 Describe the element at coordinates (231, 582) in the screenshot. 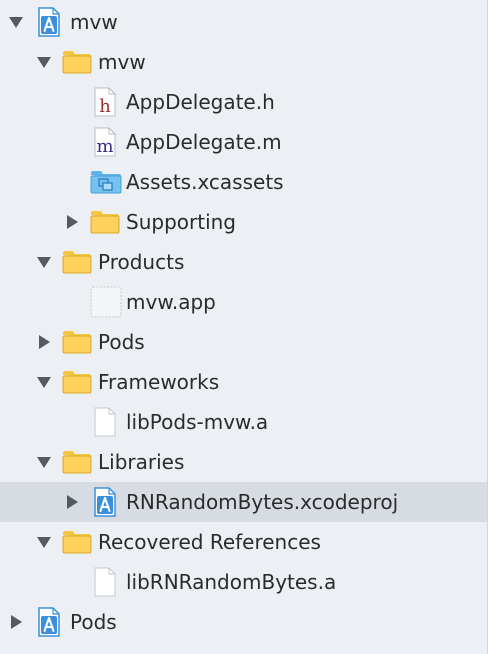

I see `navigator-item-label: libRNRandomBytes.a` at that location.